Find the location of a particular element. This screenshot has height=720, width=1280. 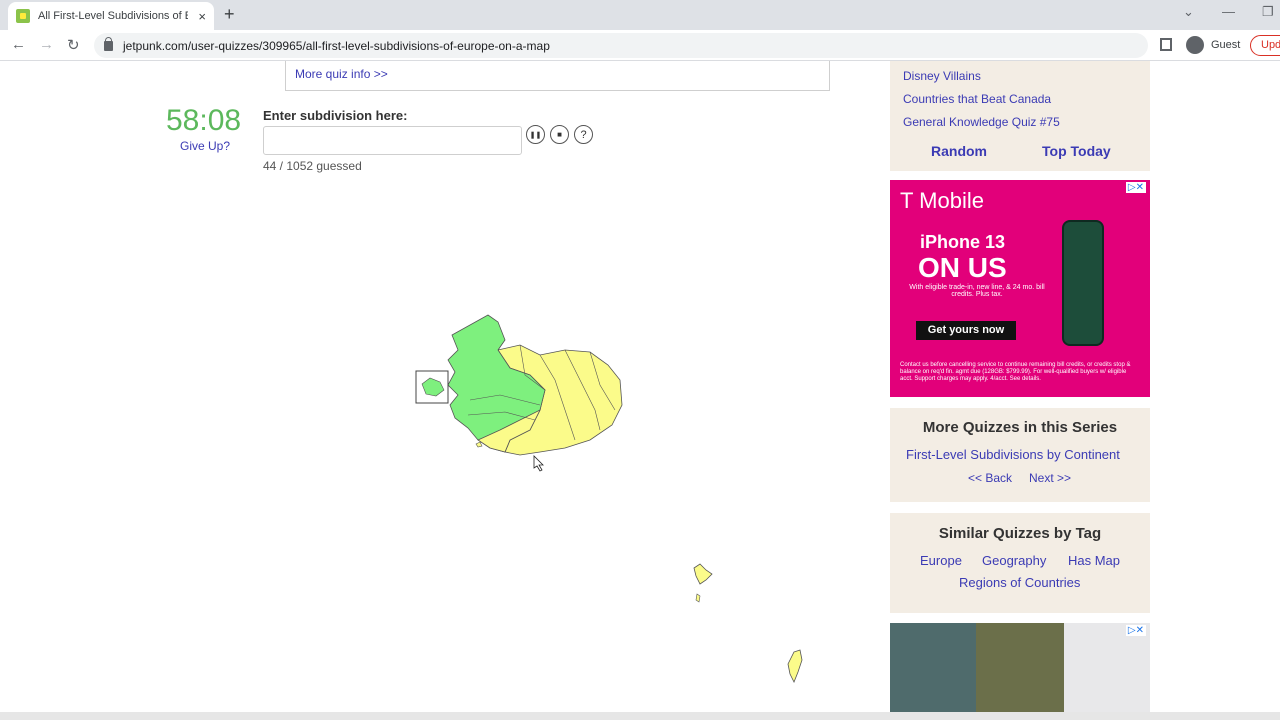

related-link: General Knowledge Quiz #75 is located at coordinates (981, 122).